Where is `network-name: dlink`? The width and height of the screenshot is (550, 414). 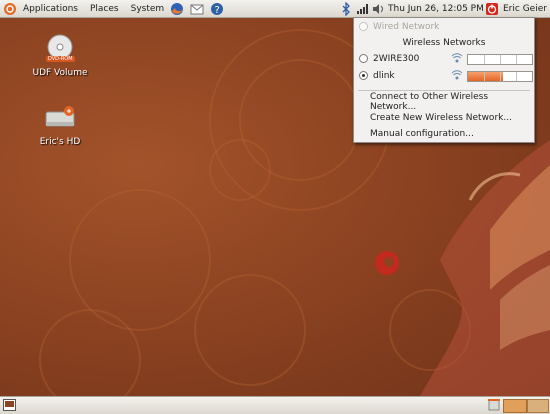 network-name: dlink is located at coordinates (384, 75).